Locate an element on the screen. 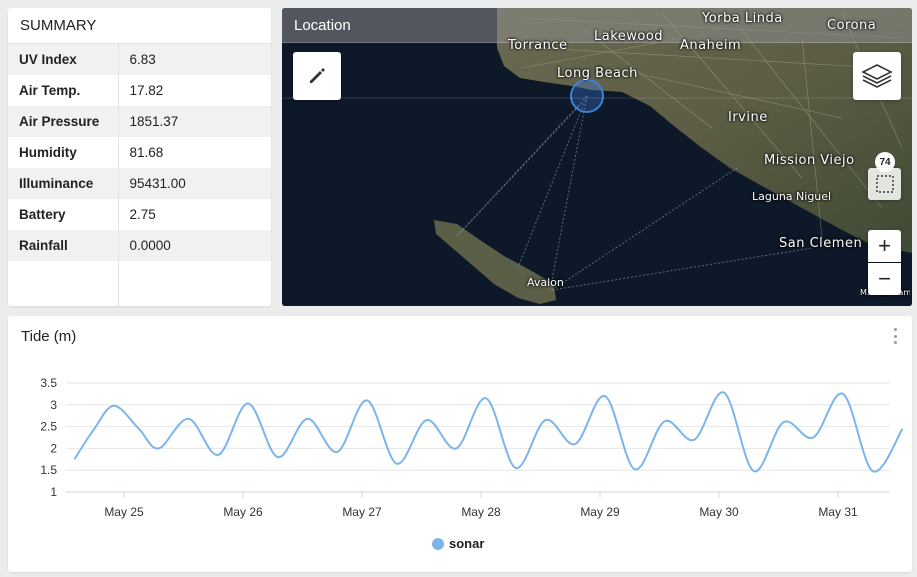 The width and height of the screenshot is (917, 577). table-row-empty is located at coordinates (139, 283).